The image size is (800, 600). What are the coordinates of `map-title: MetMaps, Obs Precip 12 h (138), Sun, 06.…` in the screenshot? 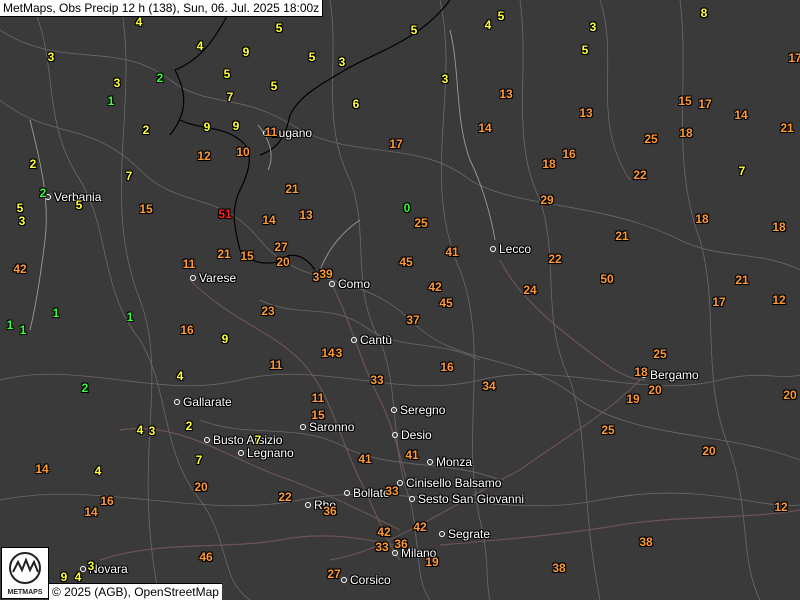 It's located at (162, 8).